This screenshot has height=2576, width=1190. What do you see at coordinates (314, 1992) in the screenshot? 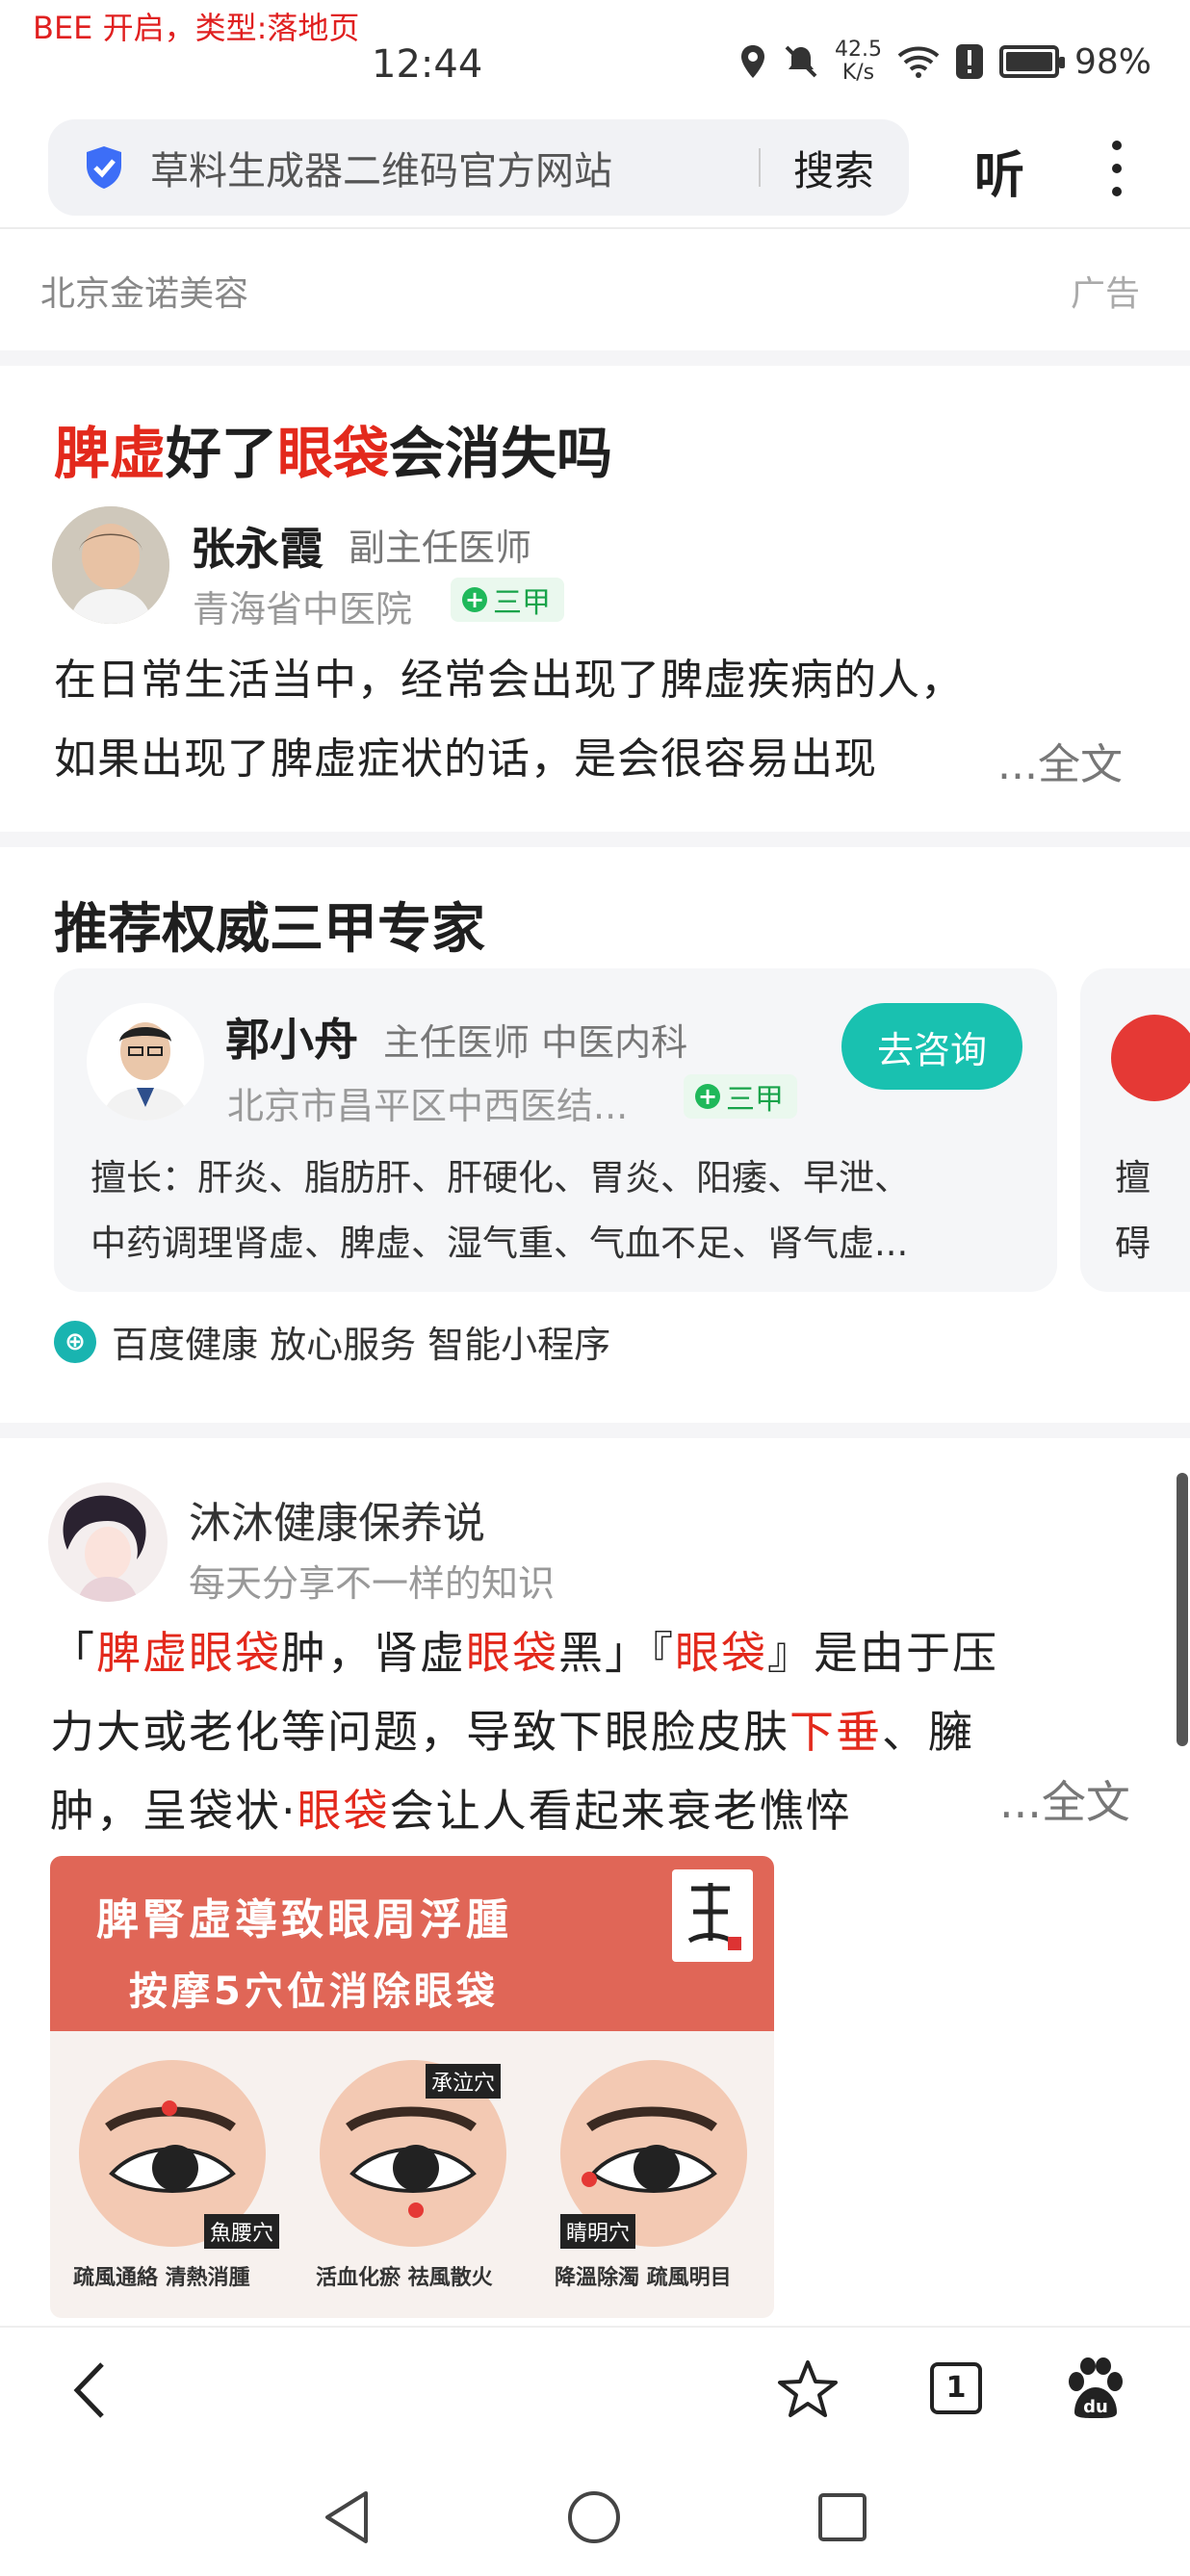
I see `image-subtitle: 按摩5穴位消除眼袋` at bounding box center [314, 1992].